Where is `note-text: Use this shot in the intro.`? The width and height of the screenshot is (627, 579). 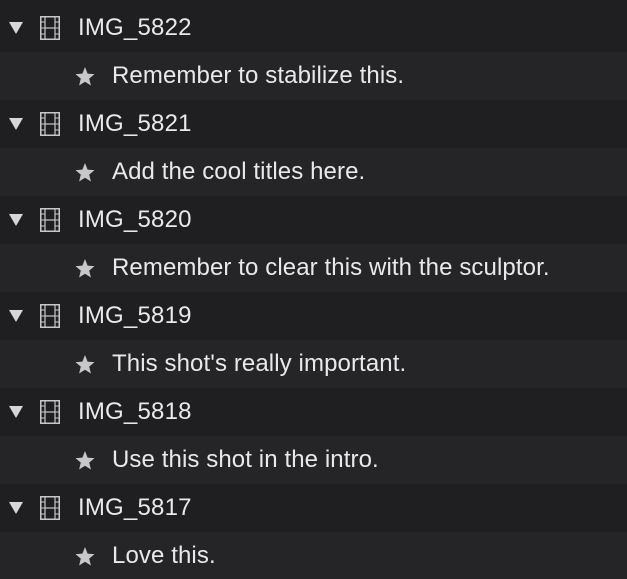
note-text: Use this shot in the intro. is located at coordinates (245, 459).